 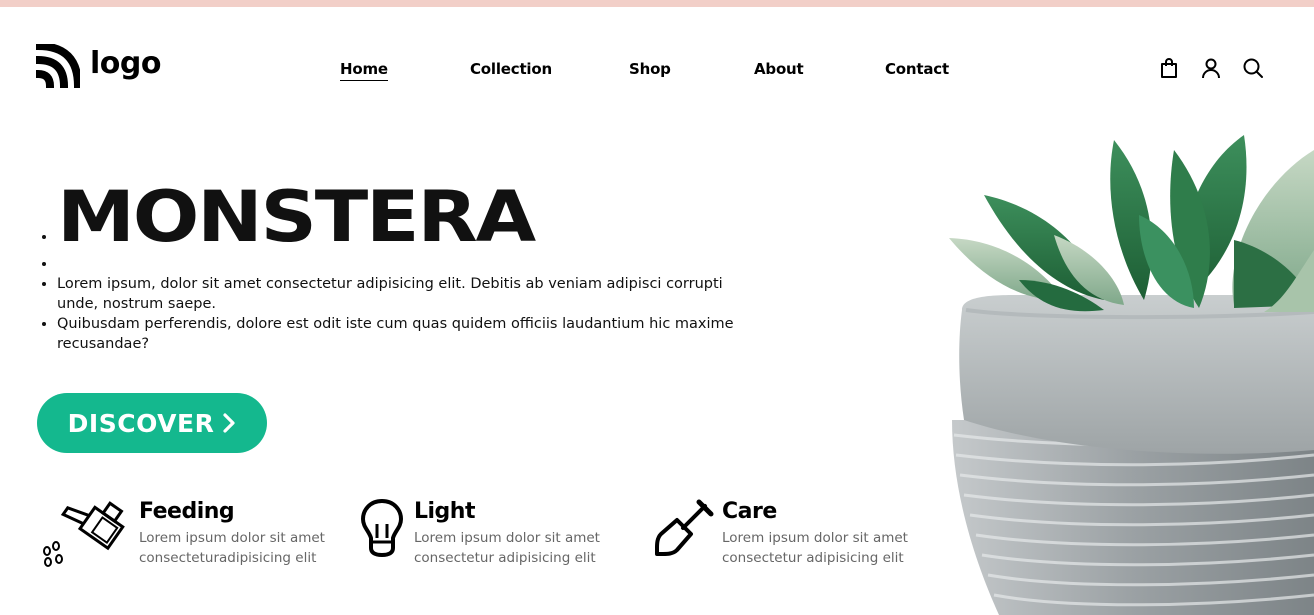 I want to click on feature-title: Light, so click(x=445, y=511).